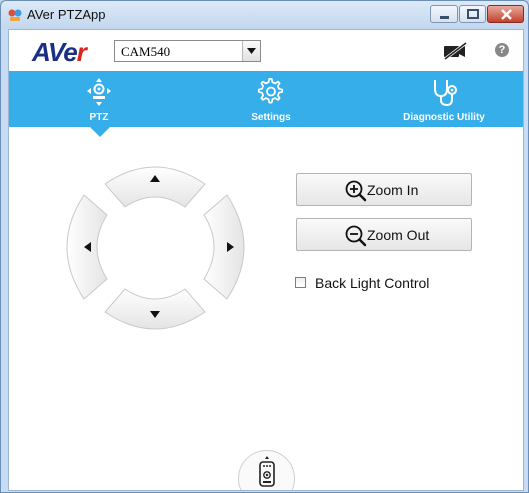 This screenshot has width=529, height=493. I want to click on aver-logo: AVer, so click(59, 52).